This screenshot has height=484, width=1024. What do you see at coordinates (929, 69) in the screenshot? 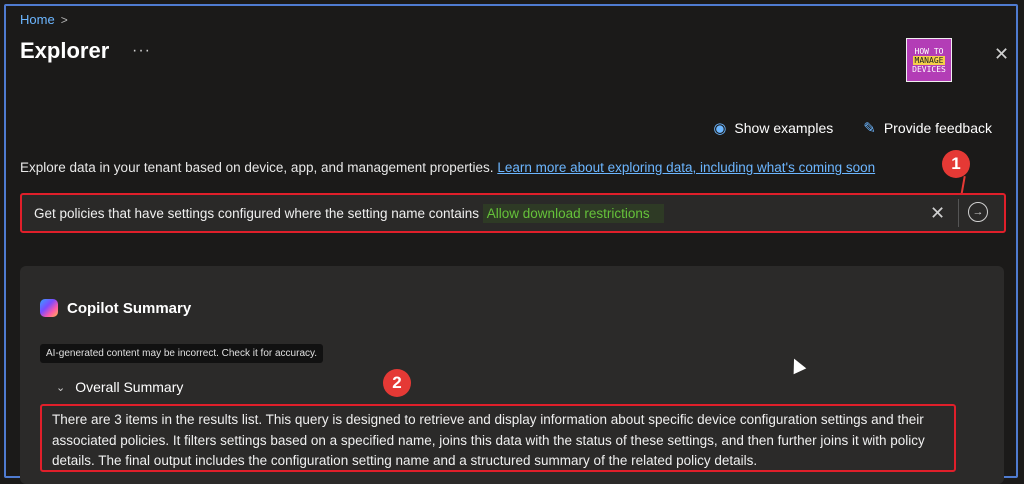
I see `logo-line-3: DEVICES` at bounding box center [929, 69].